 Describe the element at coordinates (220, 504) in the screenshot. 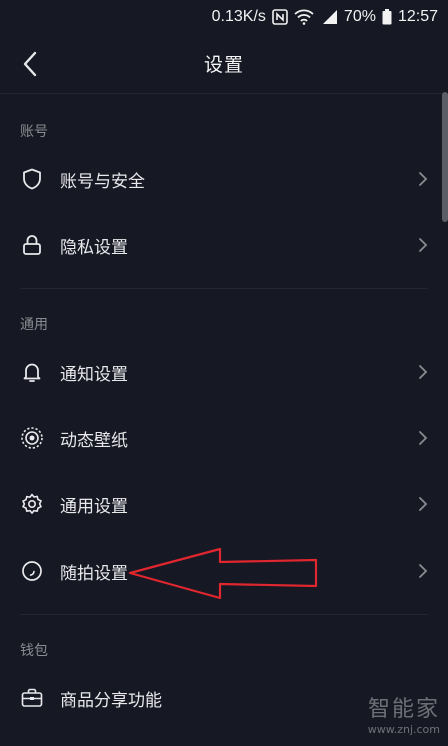

I see `settings-item-general: 通用设置` at that location.